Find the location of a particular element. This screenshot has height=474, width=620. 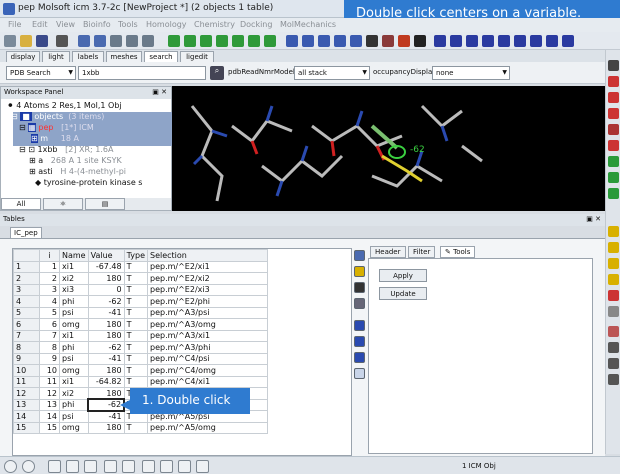

menu-molmechanics: MolMechanics is located at coordinates (308, 24).